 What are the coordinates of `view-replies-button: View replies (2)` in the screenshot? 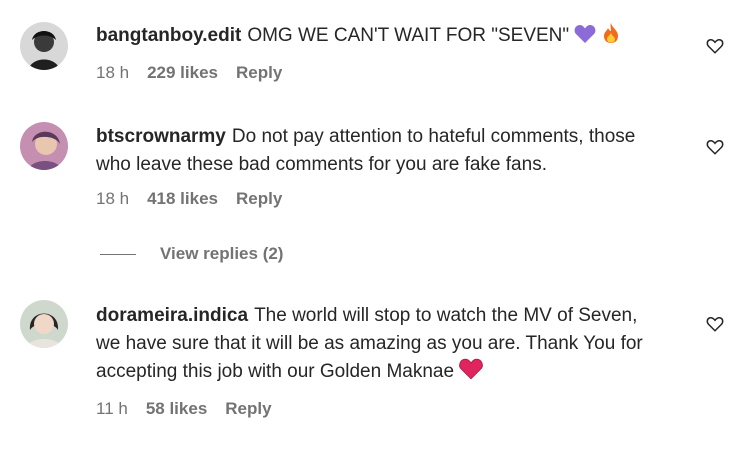 It's located at (221, 254).